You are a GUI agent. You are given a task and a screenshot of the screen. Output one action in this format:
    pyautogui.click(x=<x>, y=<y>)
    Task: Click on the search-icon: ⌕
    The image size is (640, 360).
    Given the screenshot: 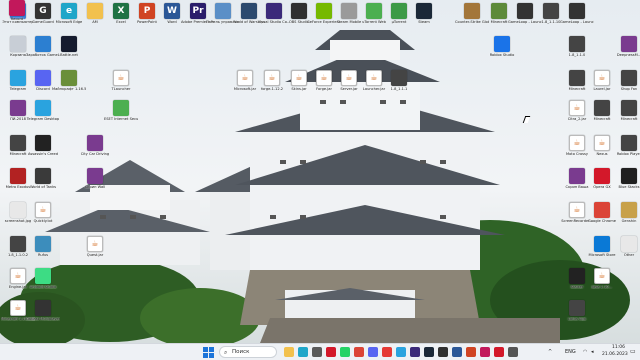 What is the action you would take?
    pyautogui.click(x=226, y=352)
    